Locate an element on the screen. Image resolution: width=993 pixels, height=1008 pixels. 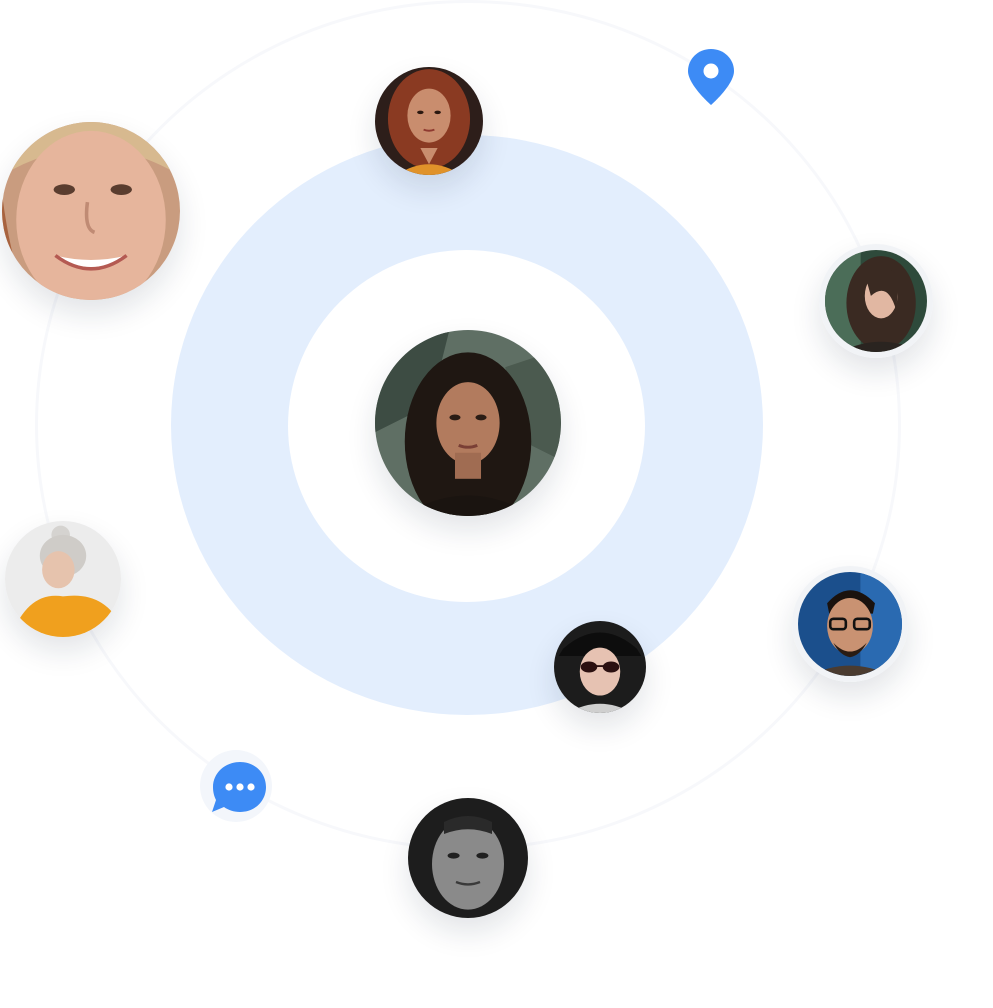
right-woman-avatar is located at coordinates (876, 301).